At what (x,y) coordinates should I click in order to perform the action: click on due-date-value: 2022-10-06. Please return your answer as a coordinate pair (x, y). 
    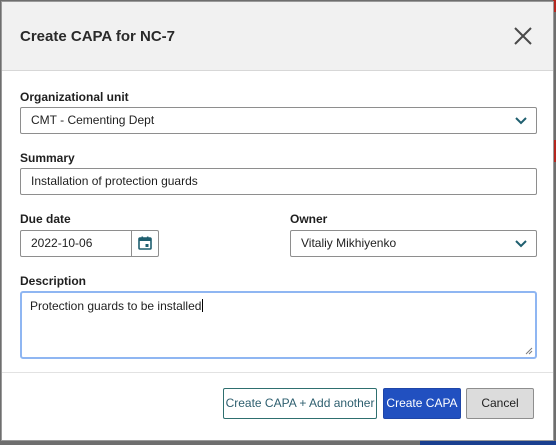
    Looking at the image, I should click on (62, 243).